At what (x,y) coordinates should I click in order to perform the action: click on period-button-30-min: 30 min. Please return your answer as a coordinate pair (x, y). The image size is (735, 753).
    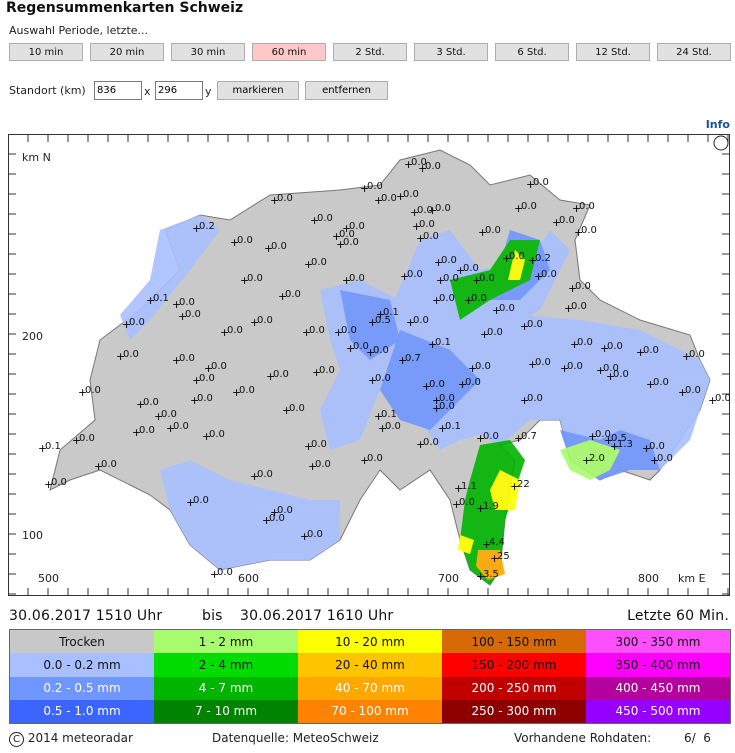
    Looking at the image, I should click on (208, 52).